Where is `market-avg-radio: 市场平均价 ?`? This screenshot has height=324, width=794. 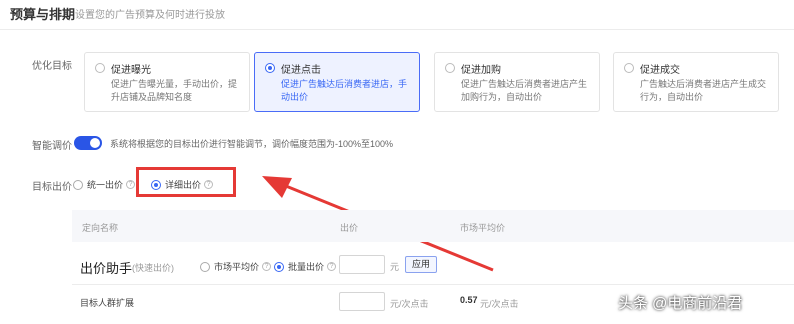
market-avg-radio: 市场平均价 ? is located at coordinates (236, 266).